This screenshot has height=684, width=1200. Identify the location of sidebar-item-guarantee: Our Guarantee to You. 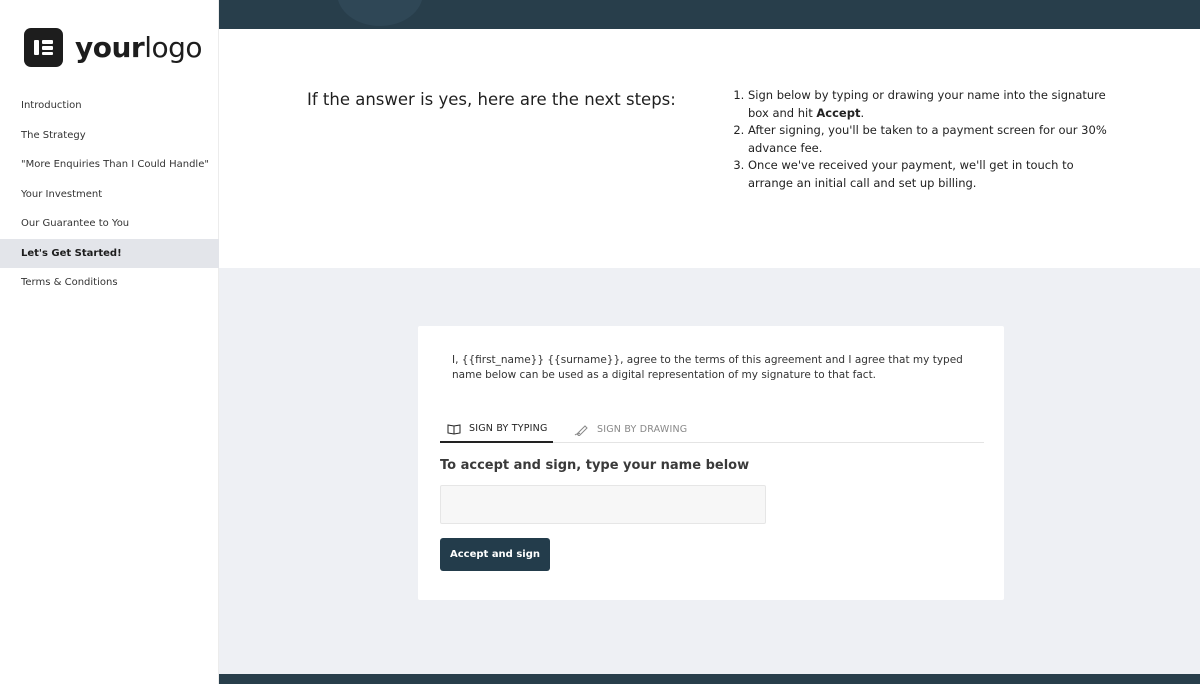
(109, 224).